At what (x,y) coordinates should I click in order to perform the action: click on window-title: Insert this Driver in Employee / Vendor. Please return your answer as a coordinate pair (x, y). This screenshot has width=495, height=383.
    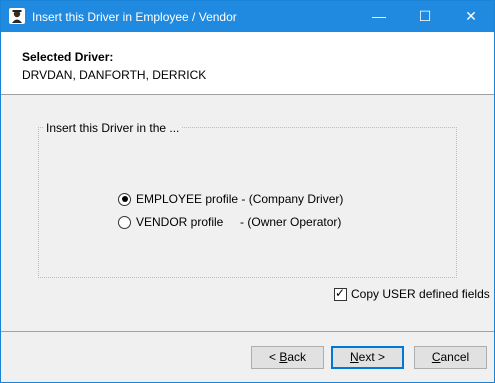
    Looking at the image, I should click on (134, 17).